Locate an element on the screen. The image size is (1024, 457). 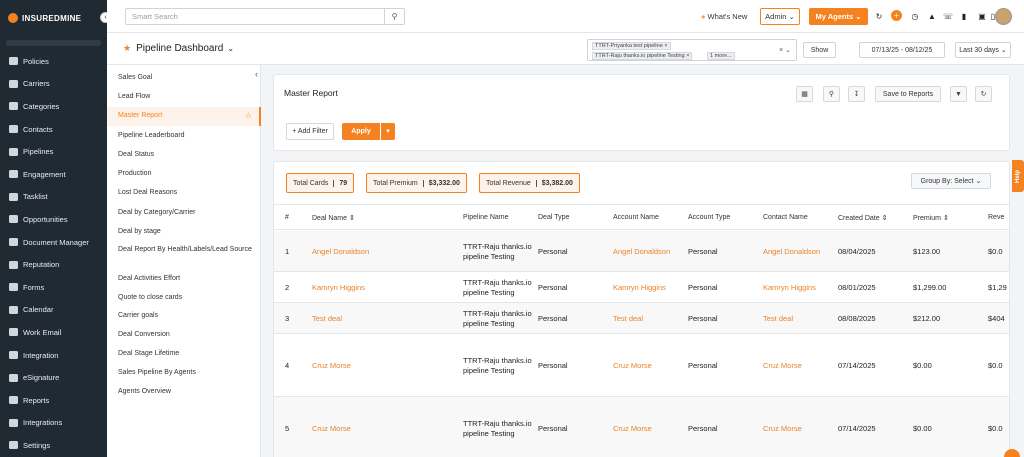
nav-item-calendar: Calendar is located at coordinates (53, 310).